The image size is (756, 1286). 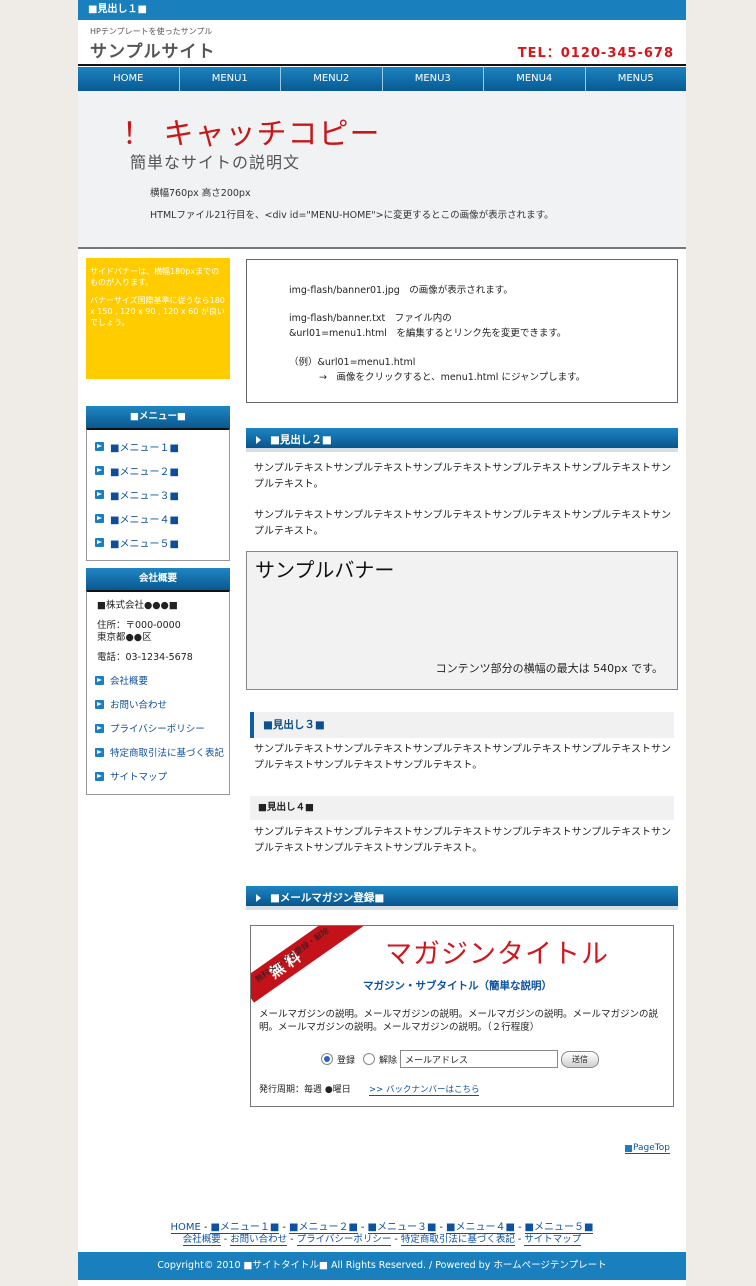 What do you see at coordinates (144, 544) in the screenshot?
I see `side-menu-label: ■メニュー５■` at bounding box center [144, 544].